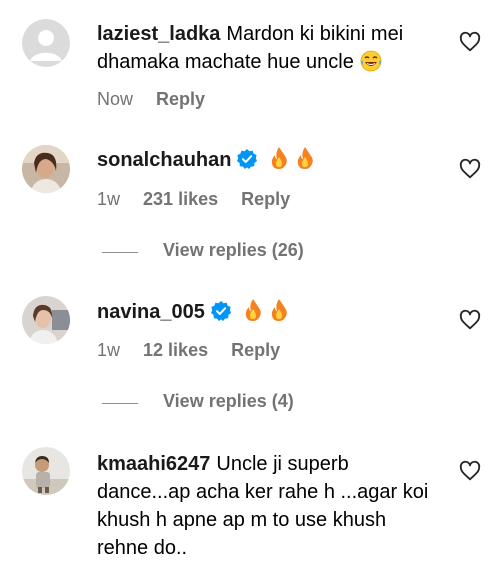 Image resolution: width=496 pixels, height=571 pixels. I want to click on likes-count: 12 likes, so click(175, 350).